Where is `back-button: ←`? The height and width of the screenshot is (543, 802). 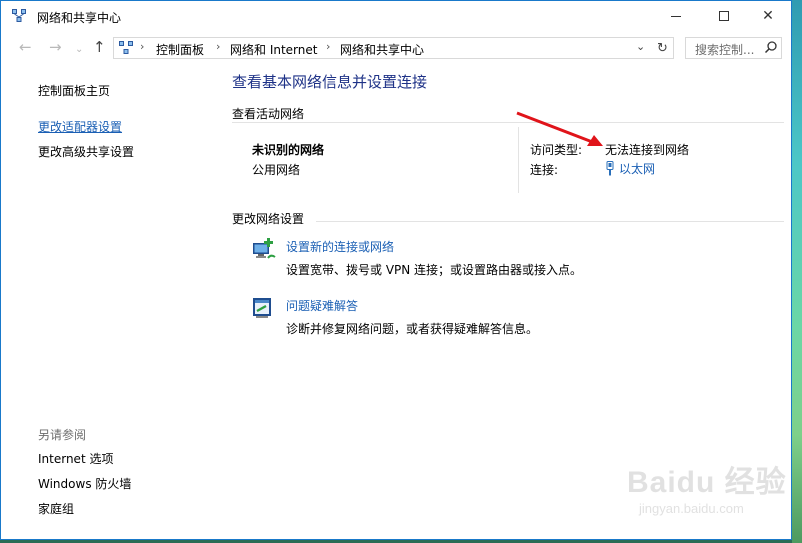
back-button: ← is located at coordinates (25, 47).